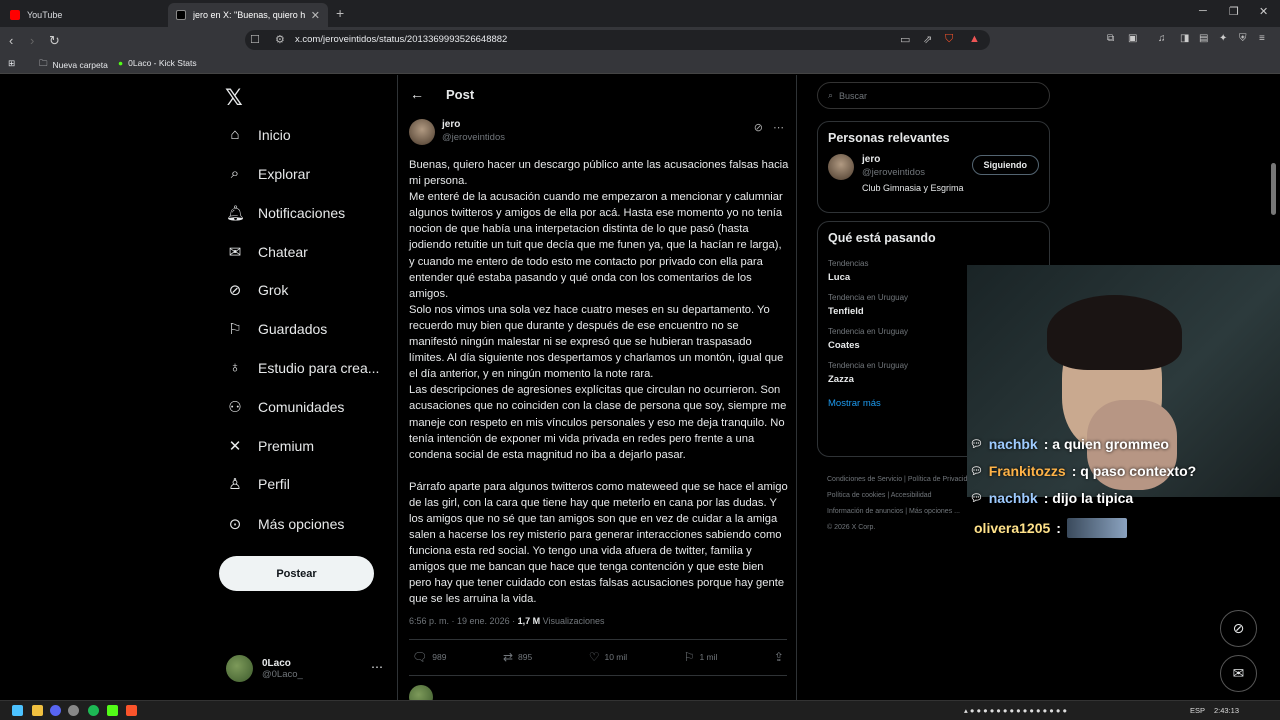  I want to click on post-author: jero @jeroveintidos, so click(457, 132).